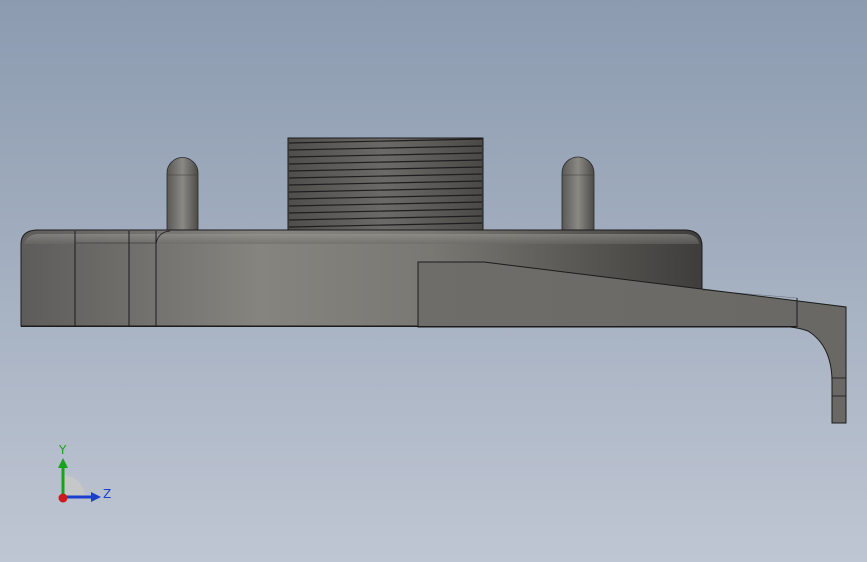  I want to click on right-pin, so click(578, 193).